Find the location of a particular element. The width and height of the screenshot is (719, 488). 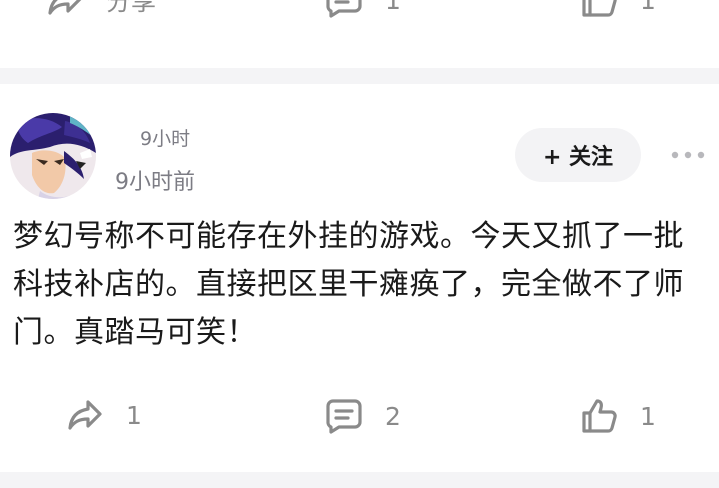

post-divider-top is located at coordinates (359, 76).